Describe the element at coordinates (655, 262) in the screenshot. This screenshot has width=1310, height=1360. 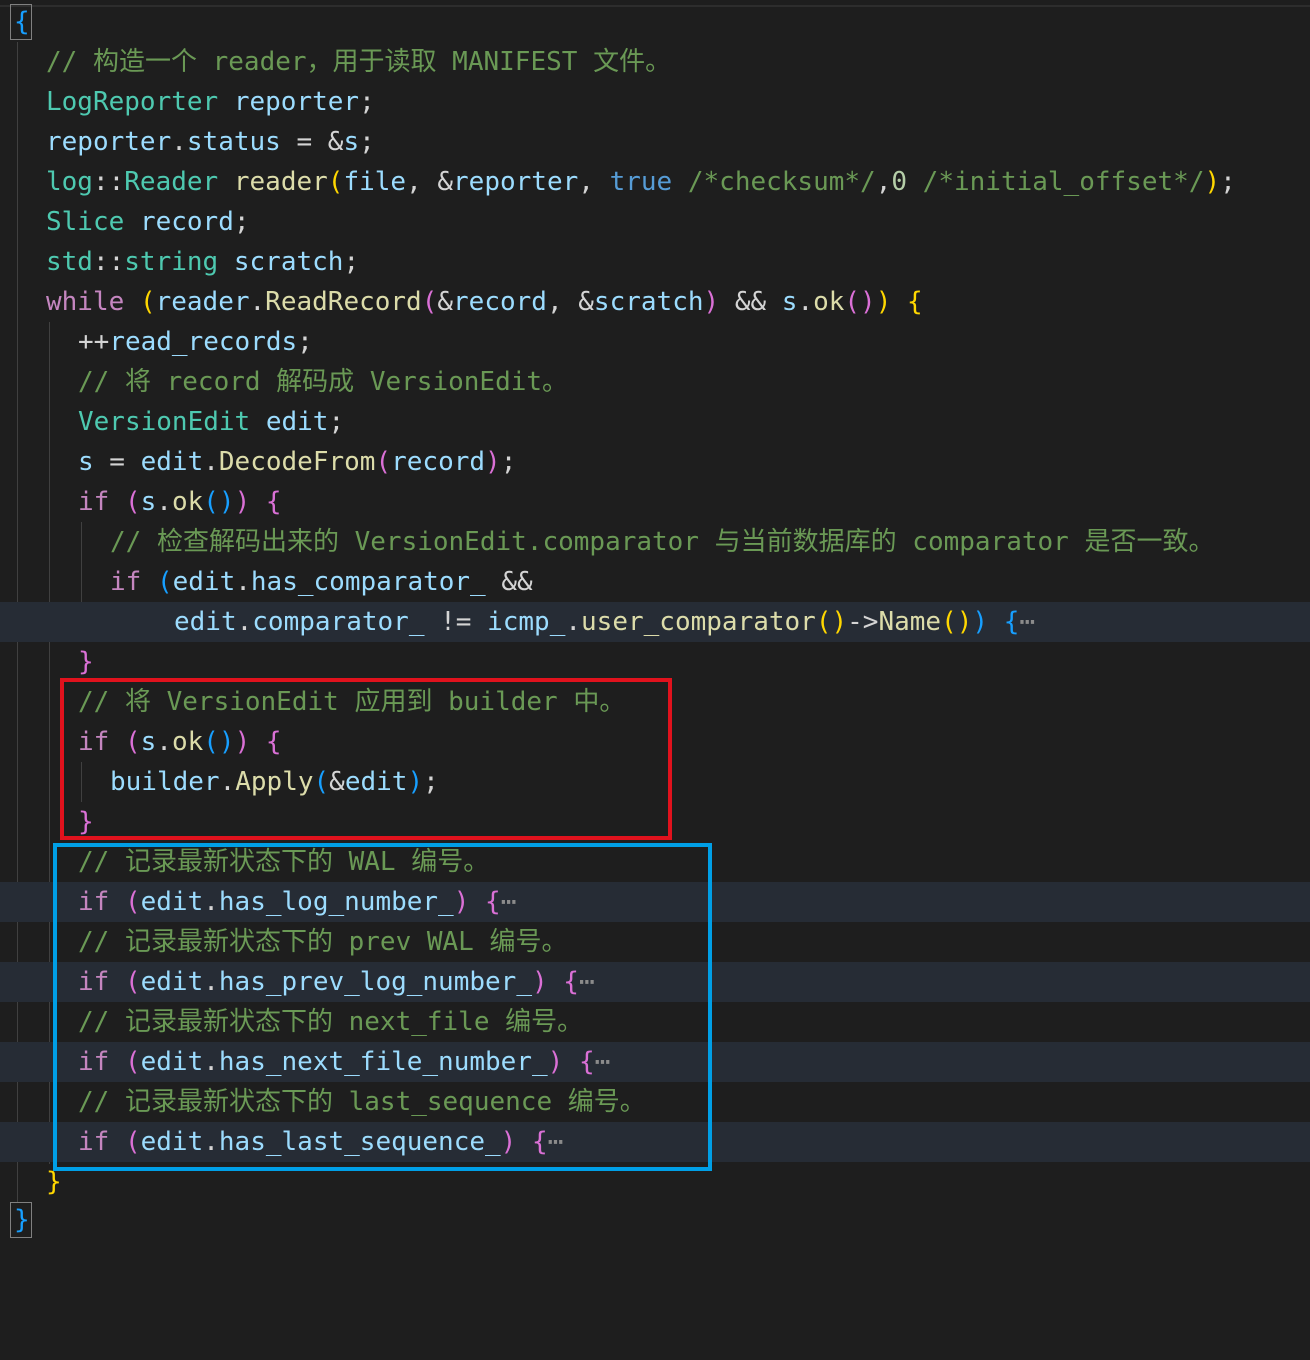
I see `code-line: std::string scratch;` at that location.